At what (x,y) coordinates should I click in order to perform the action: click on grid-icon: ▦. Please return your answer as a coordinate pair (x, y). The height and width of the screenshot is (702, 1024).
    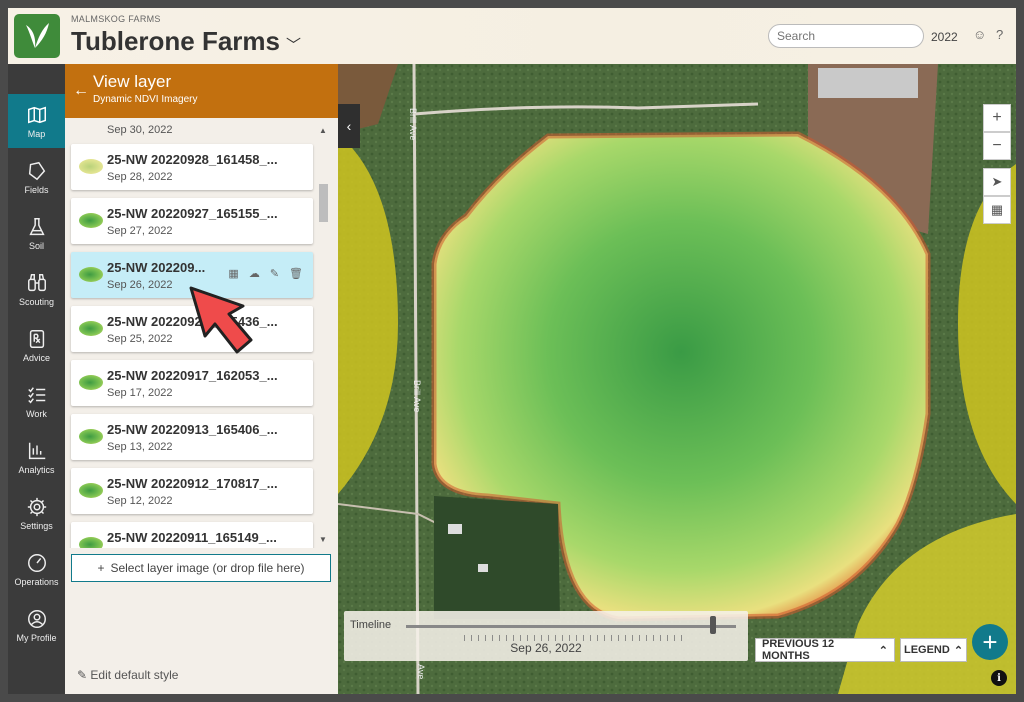
    Looking at the image, I should click on (233, 273).